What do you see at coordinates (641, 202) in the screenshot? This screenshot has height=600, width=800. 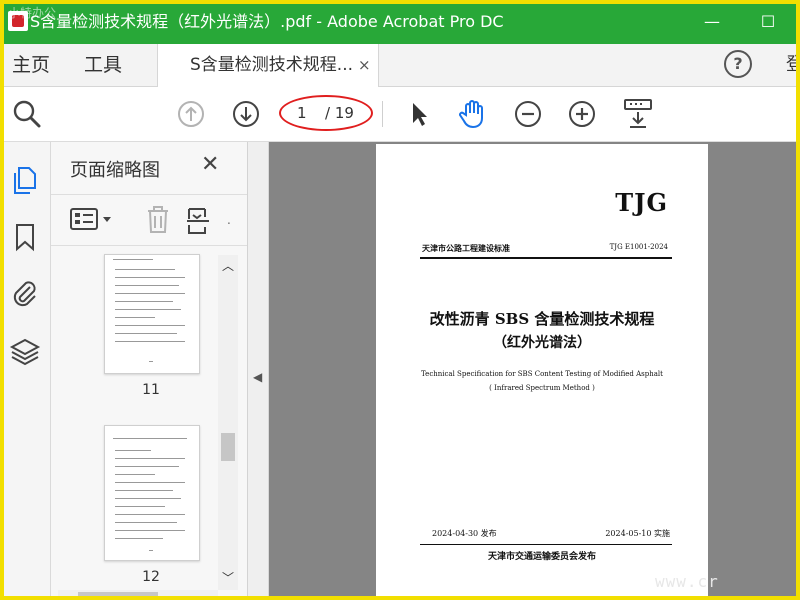 I see `standard-brand: TJG` at bounding box center [641, 202].